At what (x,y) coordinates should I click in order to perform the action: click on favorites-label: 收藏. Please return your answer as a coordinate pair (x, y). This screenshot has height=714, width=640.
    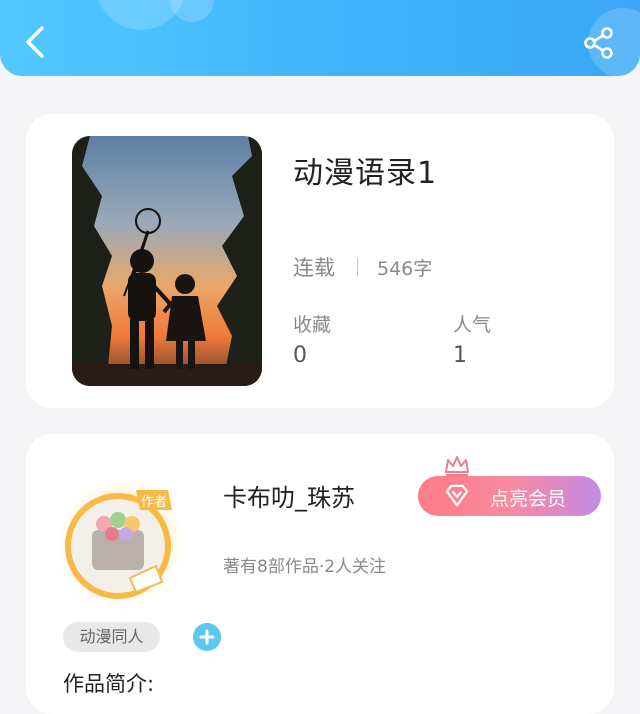
    Looking at the image, I should click on (312, 325).